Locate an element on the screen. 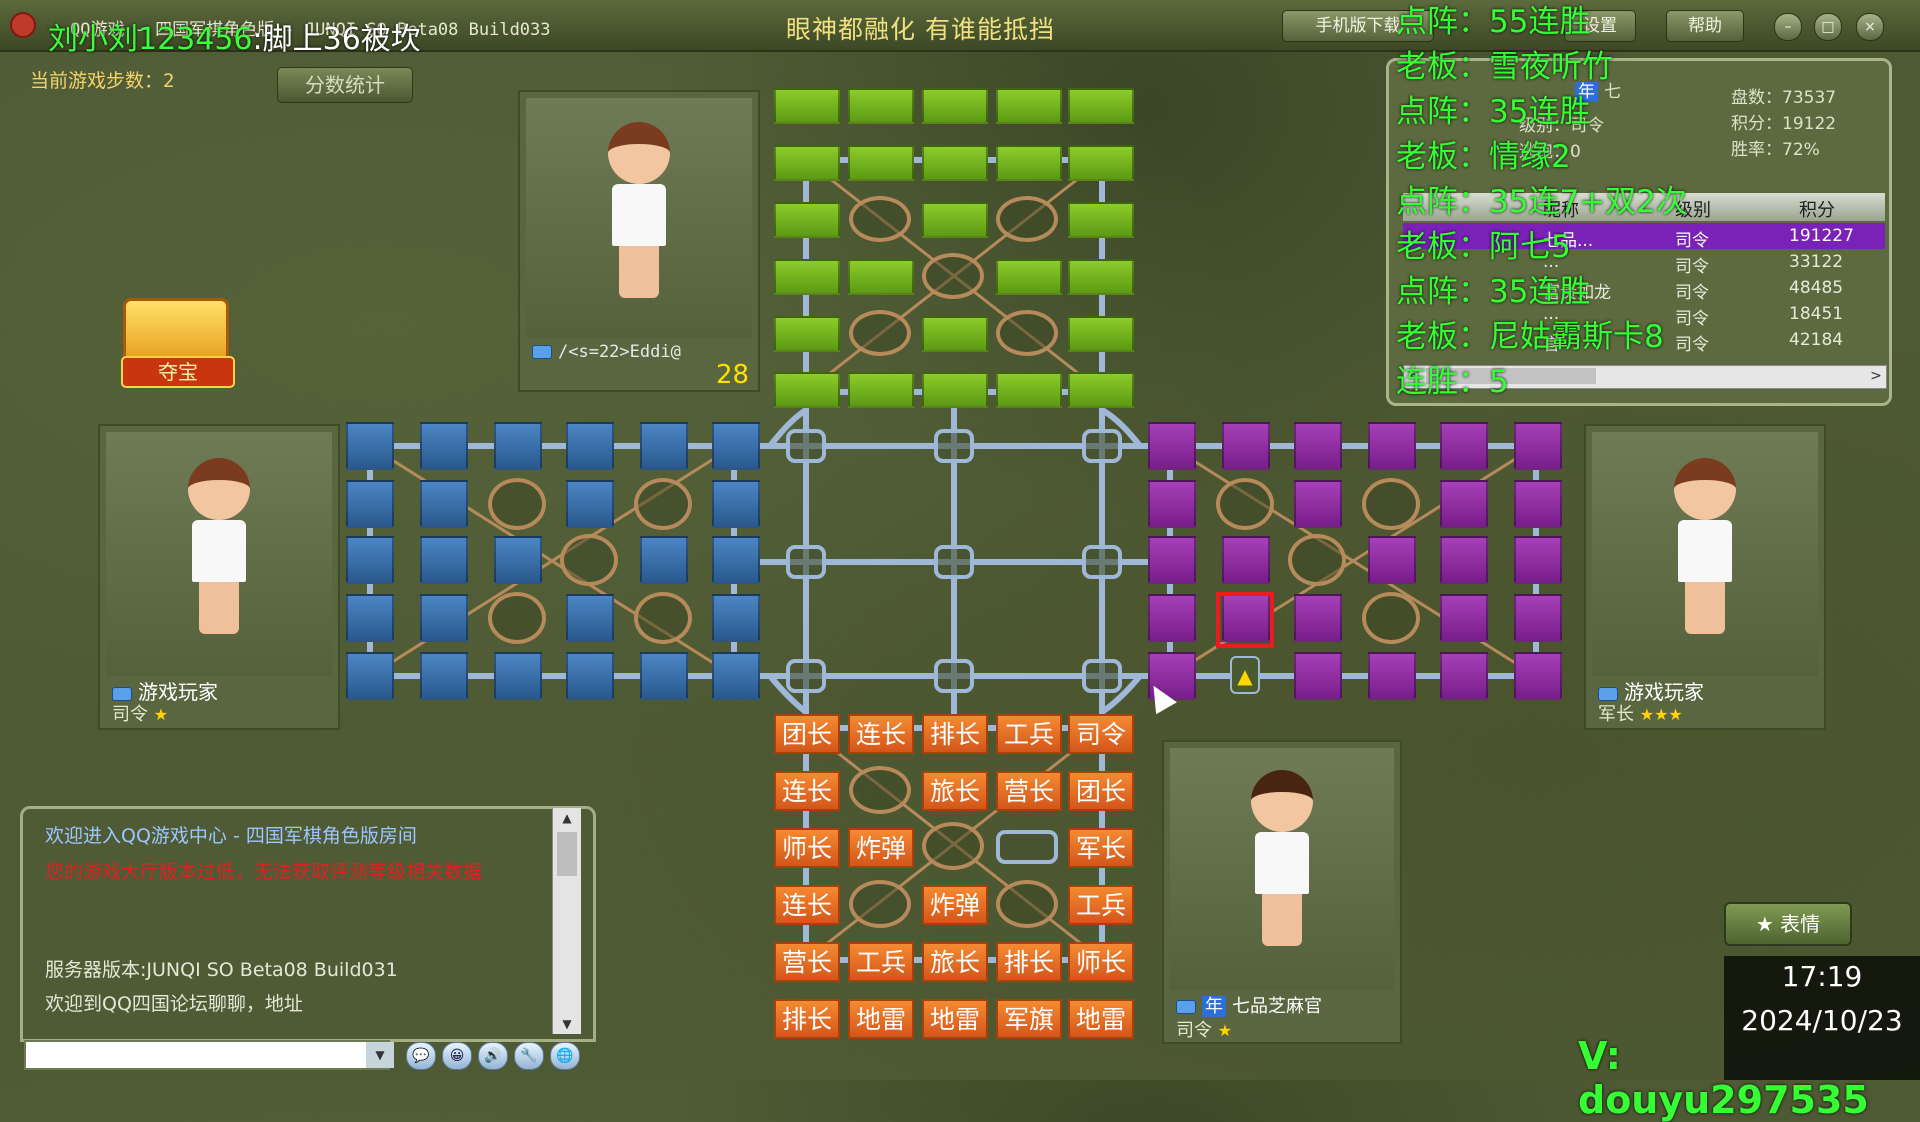 The width and height of the screenshot is (1920, 1122). own-piece: 炸弹 is located at coordinates (881, 848).